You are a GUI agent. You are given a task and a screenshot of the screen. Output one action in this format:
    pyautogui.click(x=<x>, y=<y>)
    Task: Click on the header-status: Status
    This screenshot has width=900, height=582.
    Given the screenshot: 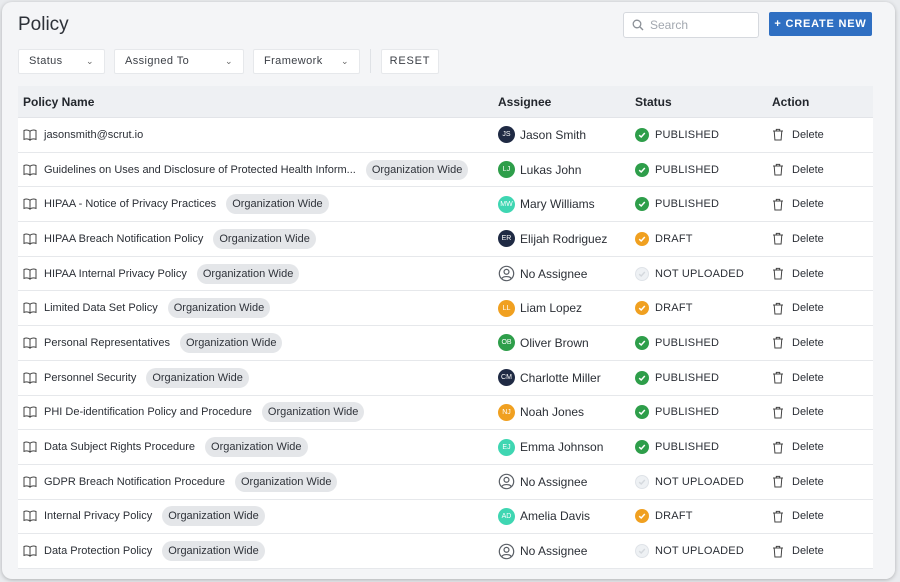 What is the action you would take?
    pyautogui.click(x=703, y=102)
    